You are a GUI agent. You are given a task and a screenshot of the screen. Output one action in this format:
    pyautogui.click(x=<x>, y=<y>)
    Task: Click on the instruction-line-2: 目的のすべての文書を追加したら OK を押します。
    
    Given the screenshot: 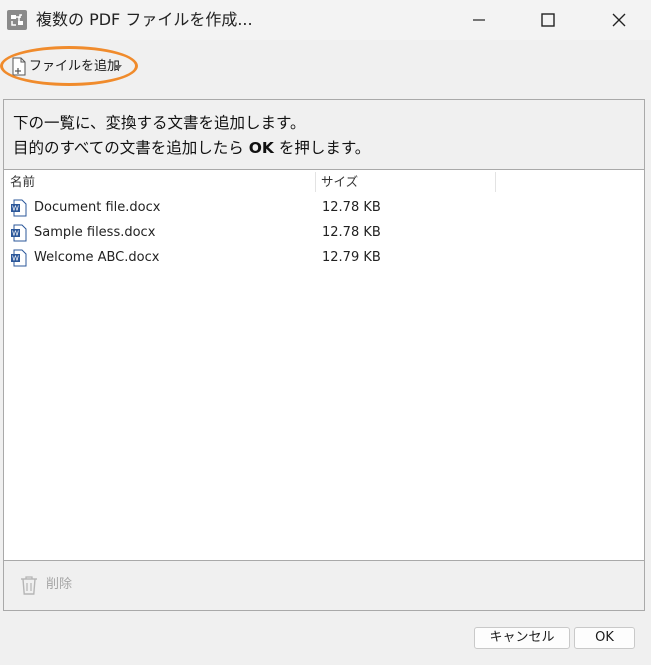 What is the action you would take?
    pyautogui.click(x=191, y=148)
    